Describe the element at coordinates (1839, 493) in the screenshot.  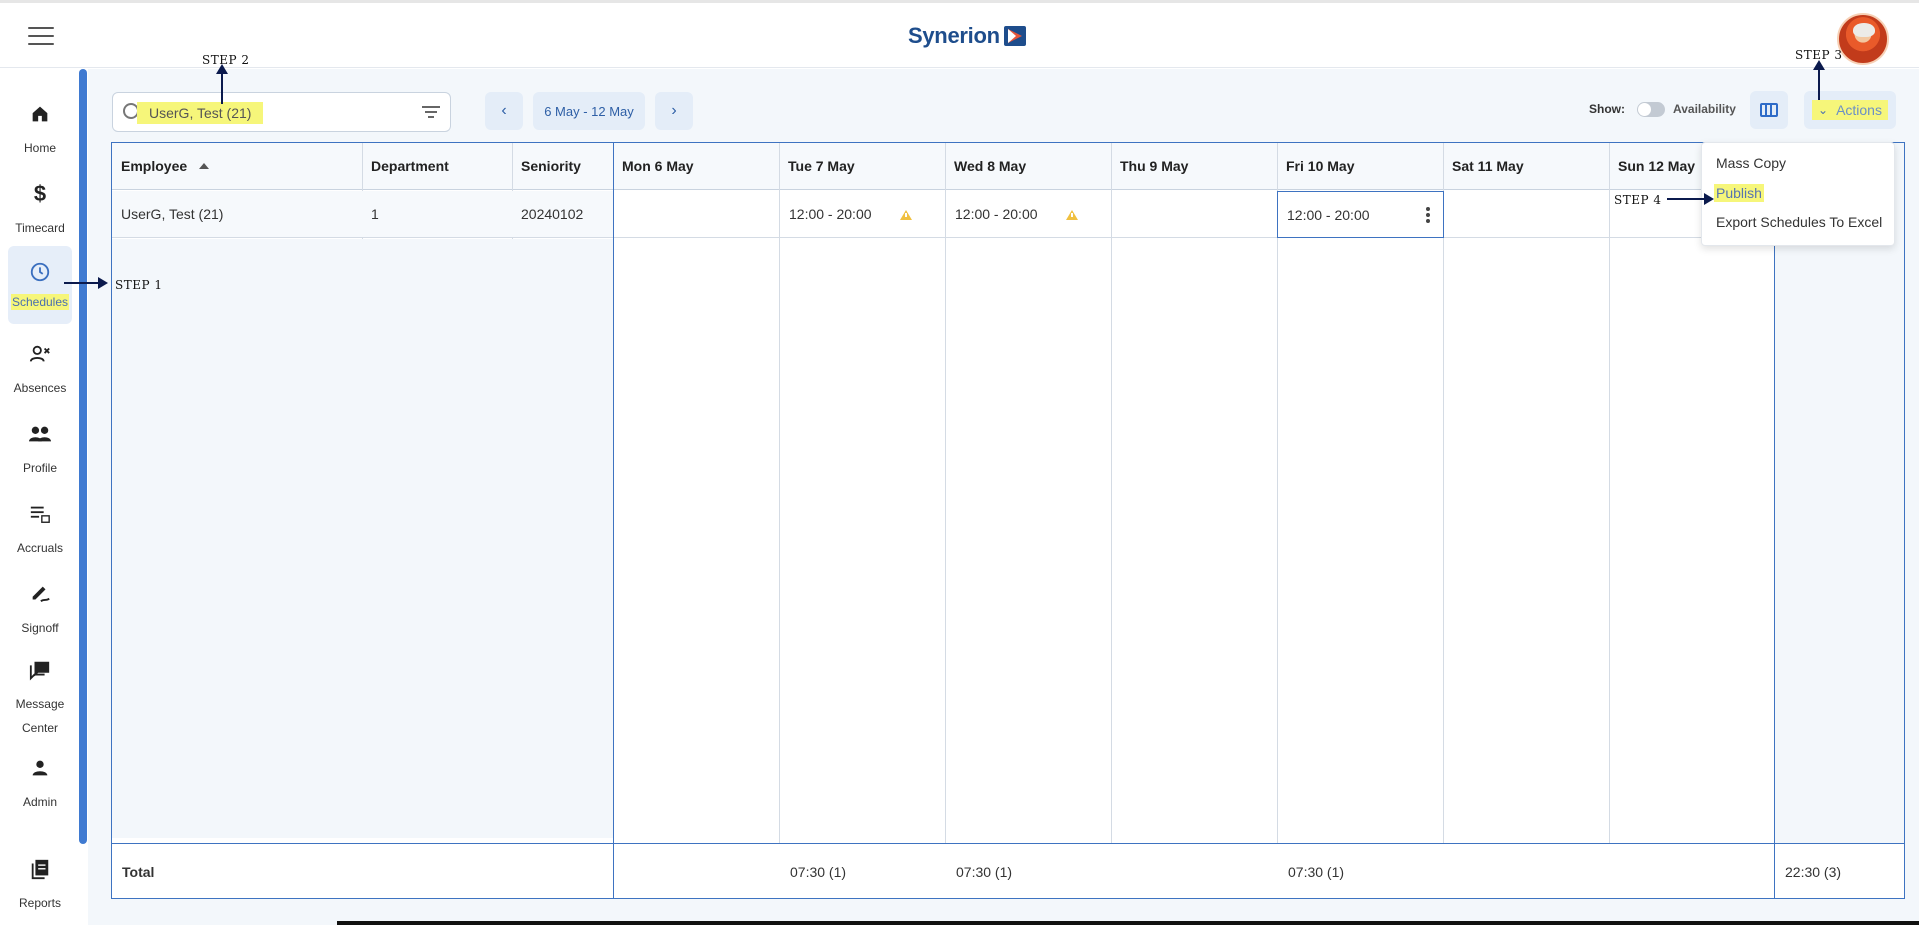
I see `summary-column` at that location.